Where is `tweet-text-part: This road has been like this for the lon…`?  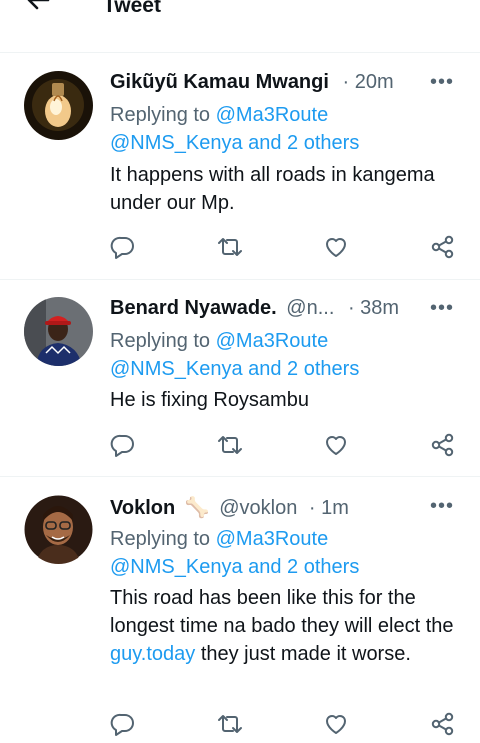 tweet-text-part: This road has been like this for the lon… is located at coordinates (282, 612).